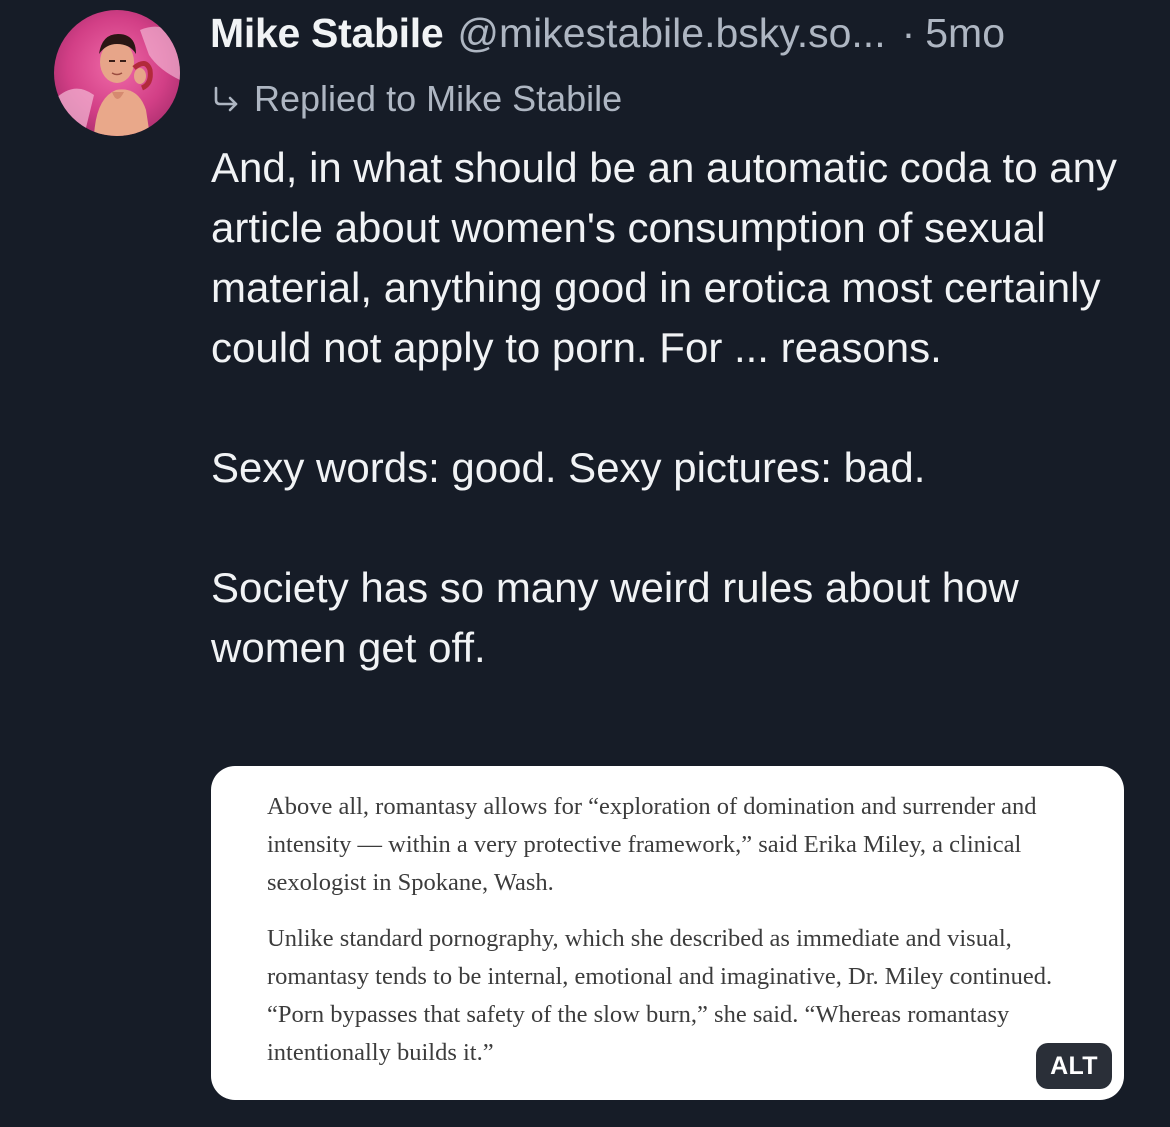  I want to click on post-paragraph: Sexy words: good. Sexy pictures: bad., so click(568, 467).